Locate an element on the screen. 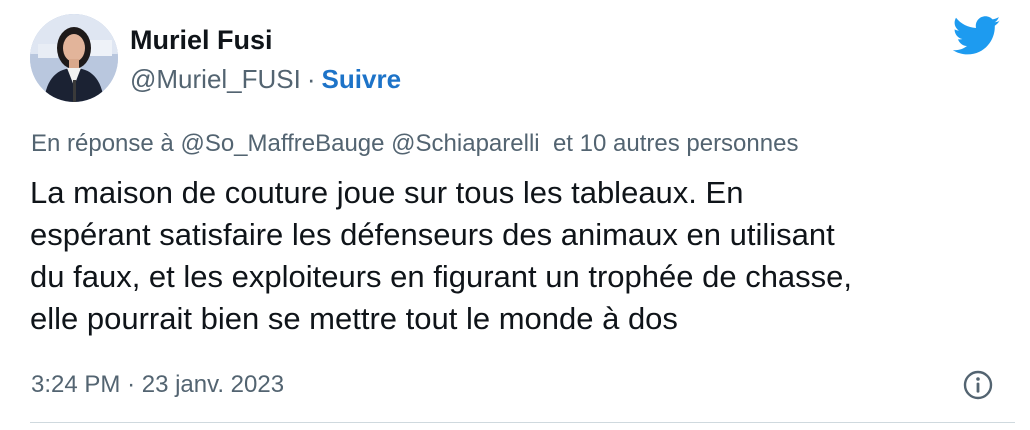 This screenshot has width=1030, height=430. avatar is located at coordinates (74, 58).